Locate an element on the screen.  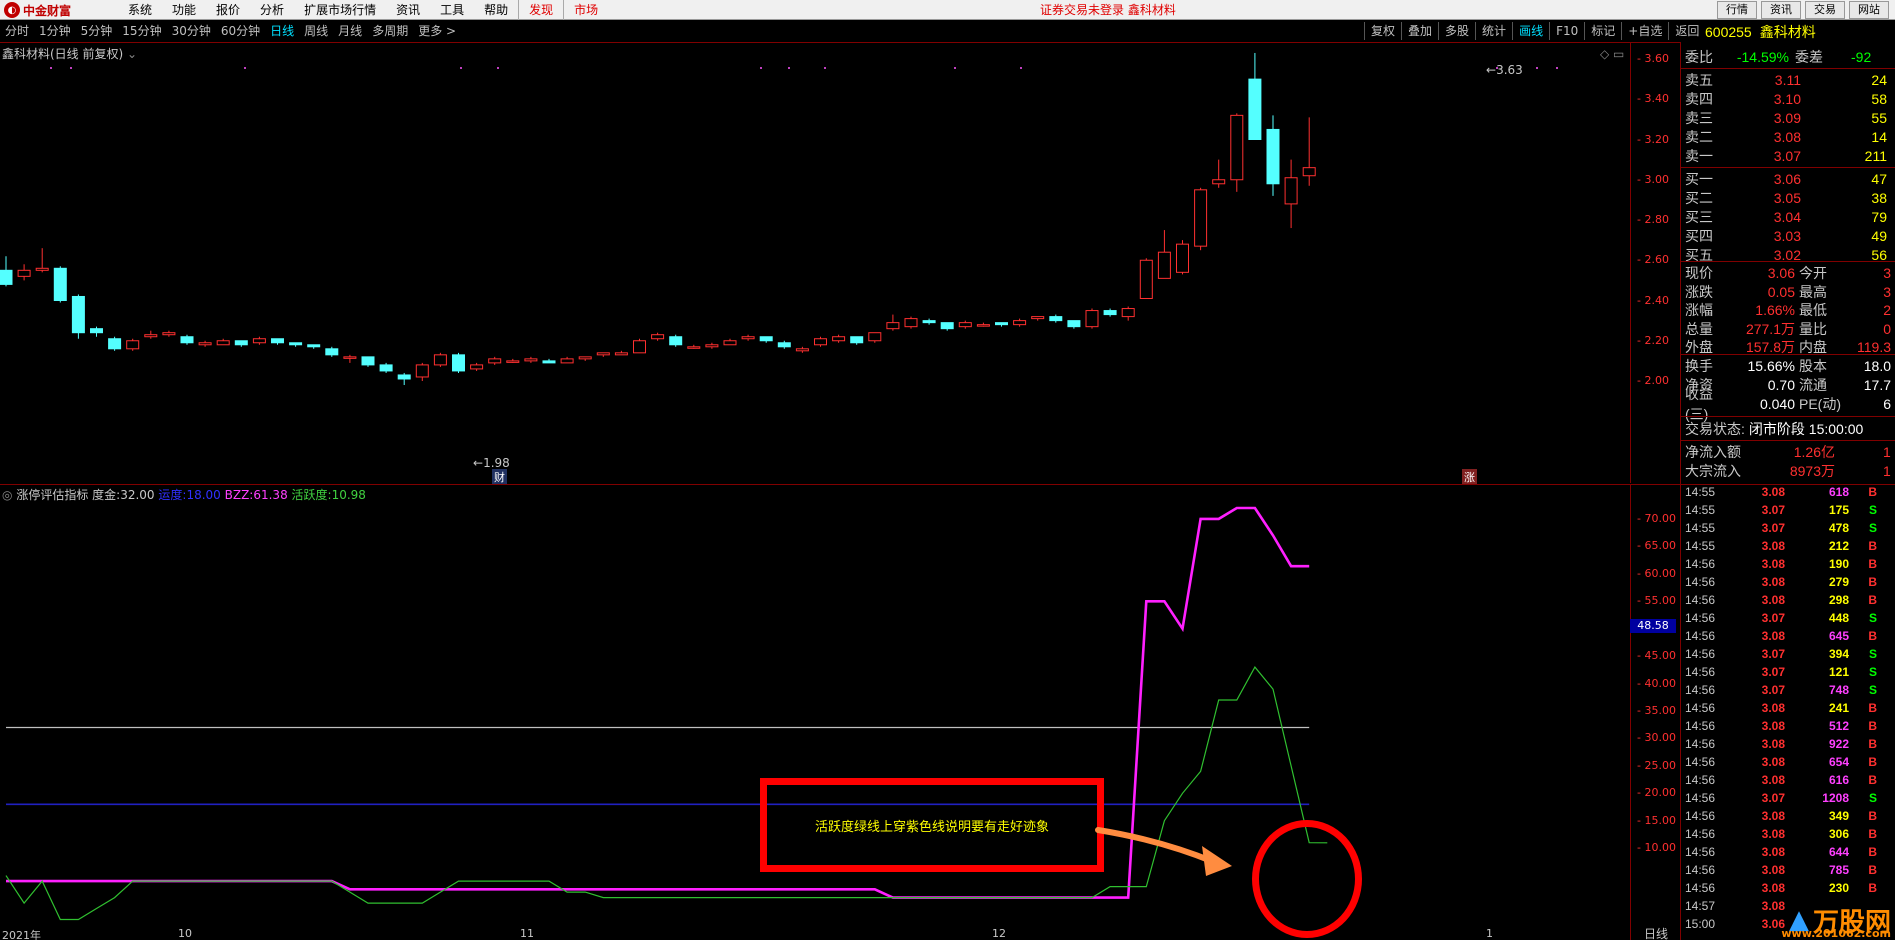
tick-row: 14:56 3.08 241 B is located at coordinates (1787, 710).